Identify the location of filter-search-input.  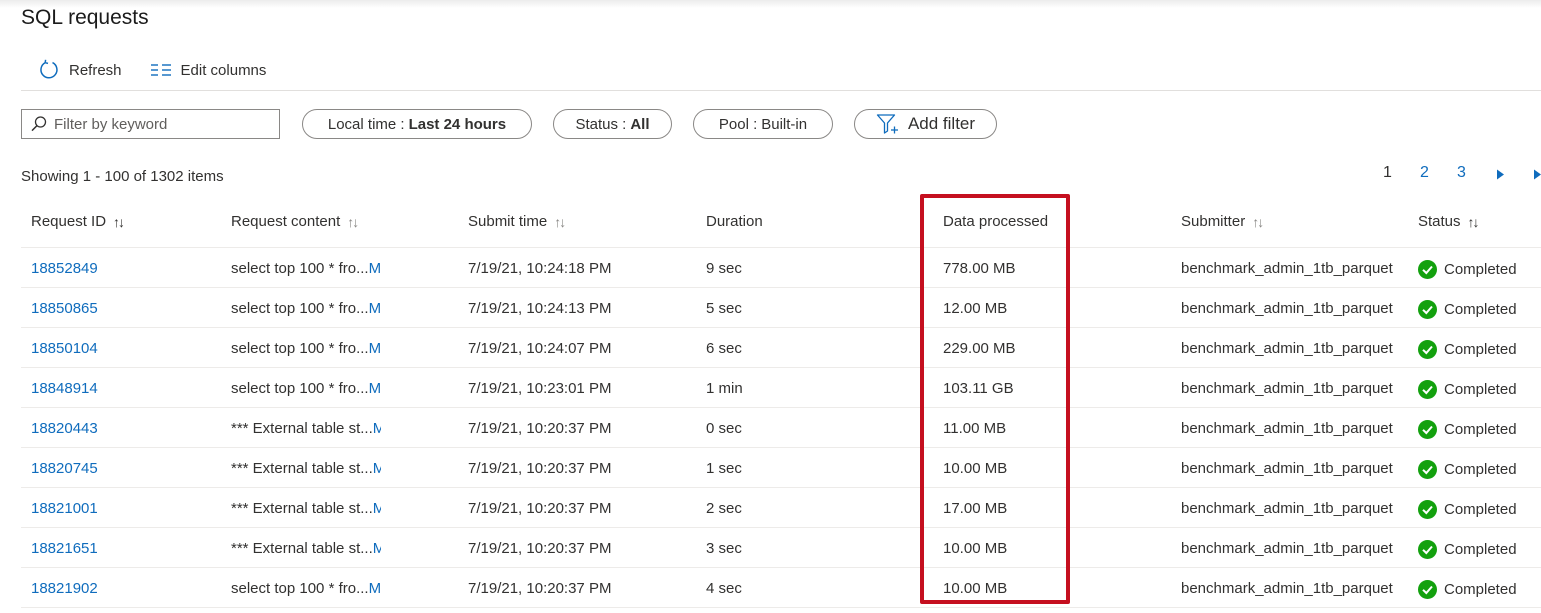
(159, 124).